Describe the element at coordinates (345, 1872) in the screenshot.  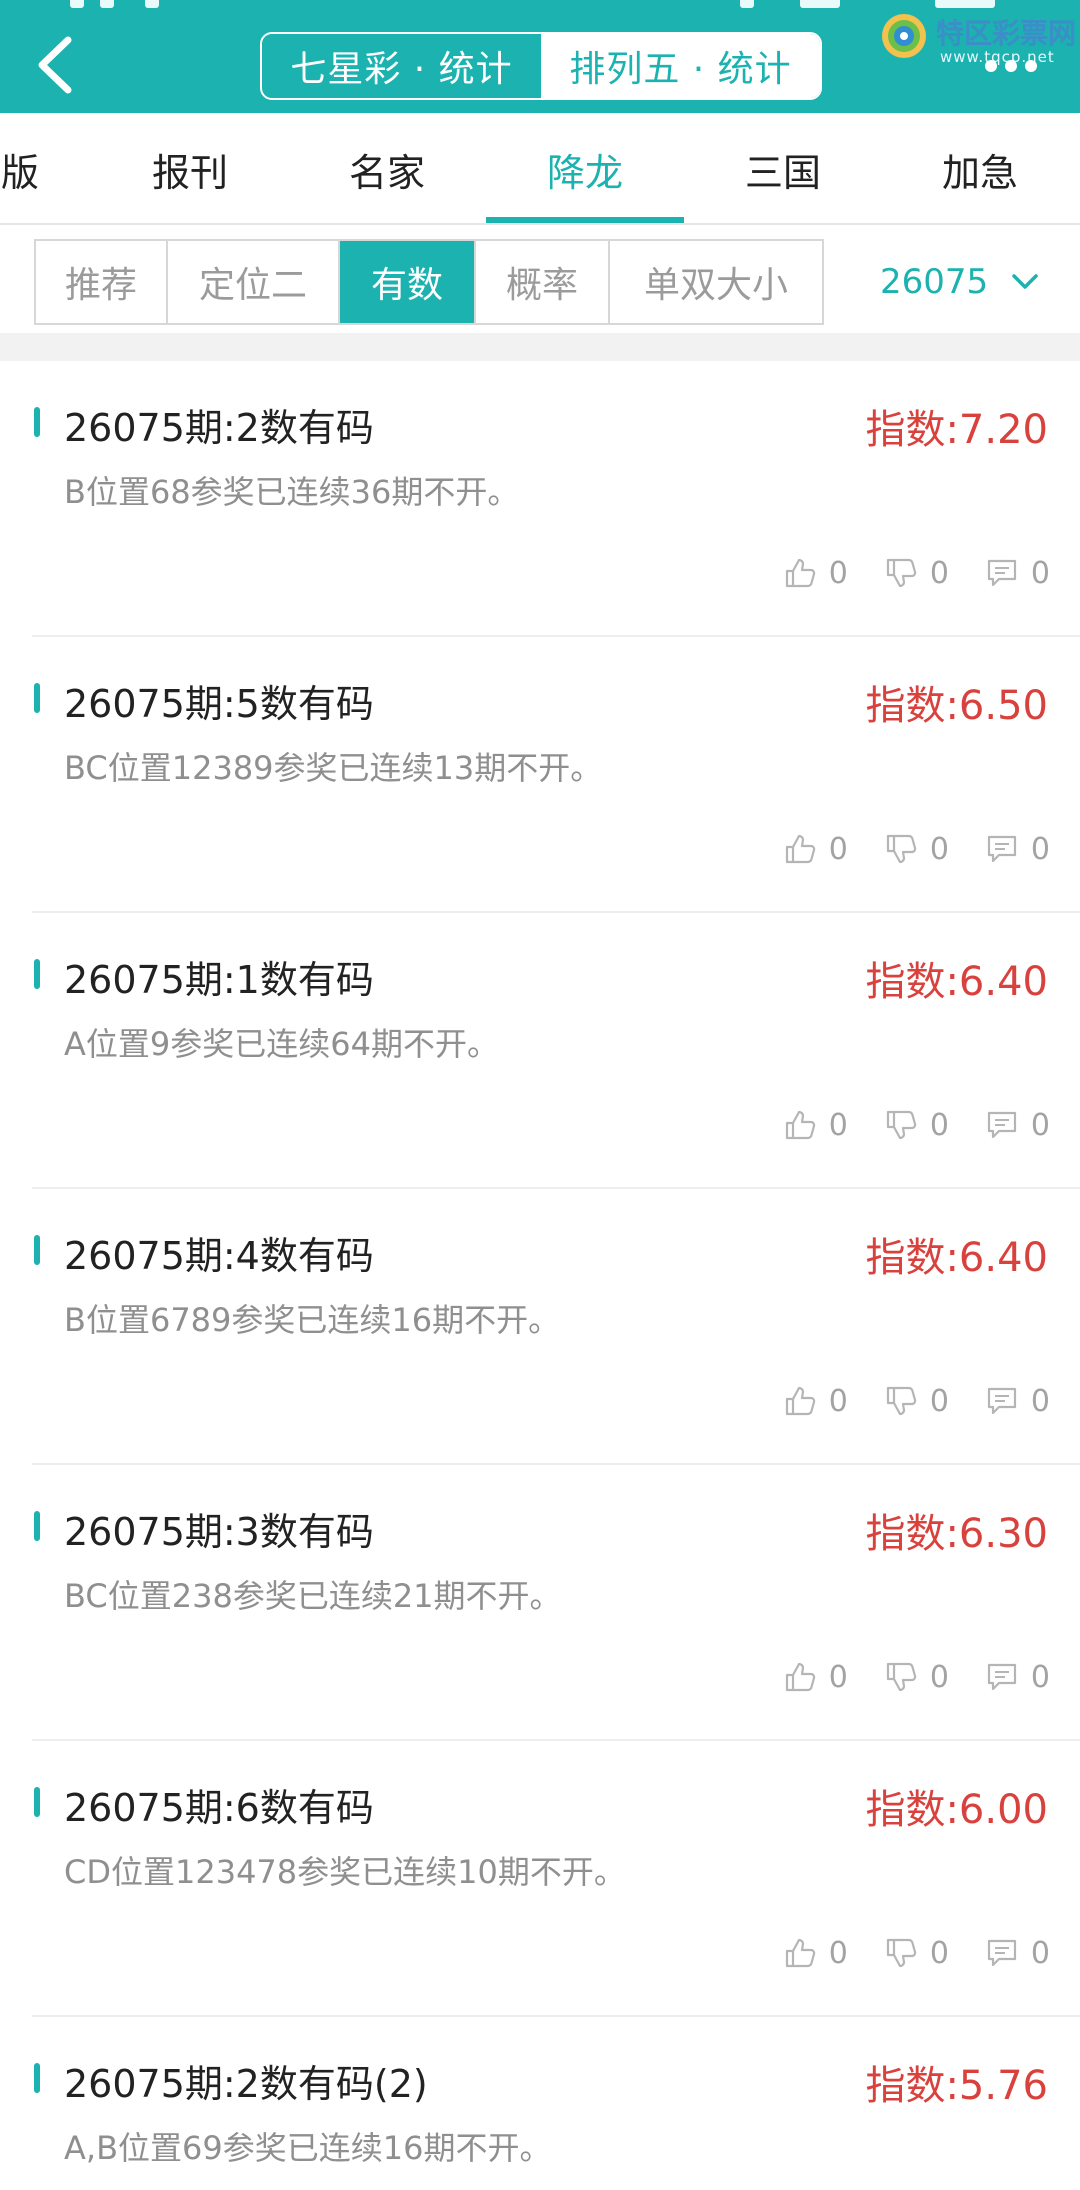
I see `item-description: CD位置123478参奖已连续10期不开。` at that location.